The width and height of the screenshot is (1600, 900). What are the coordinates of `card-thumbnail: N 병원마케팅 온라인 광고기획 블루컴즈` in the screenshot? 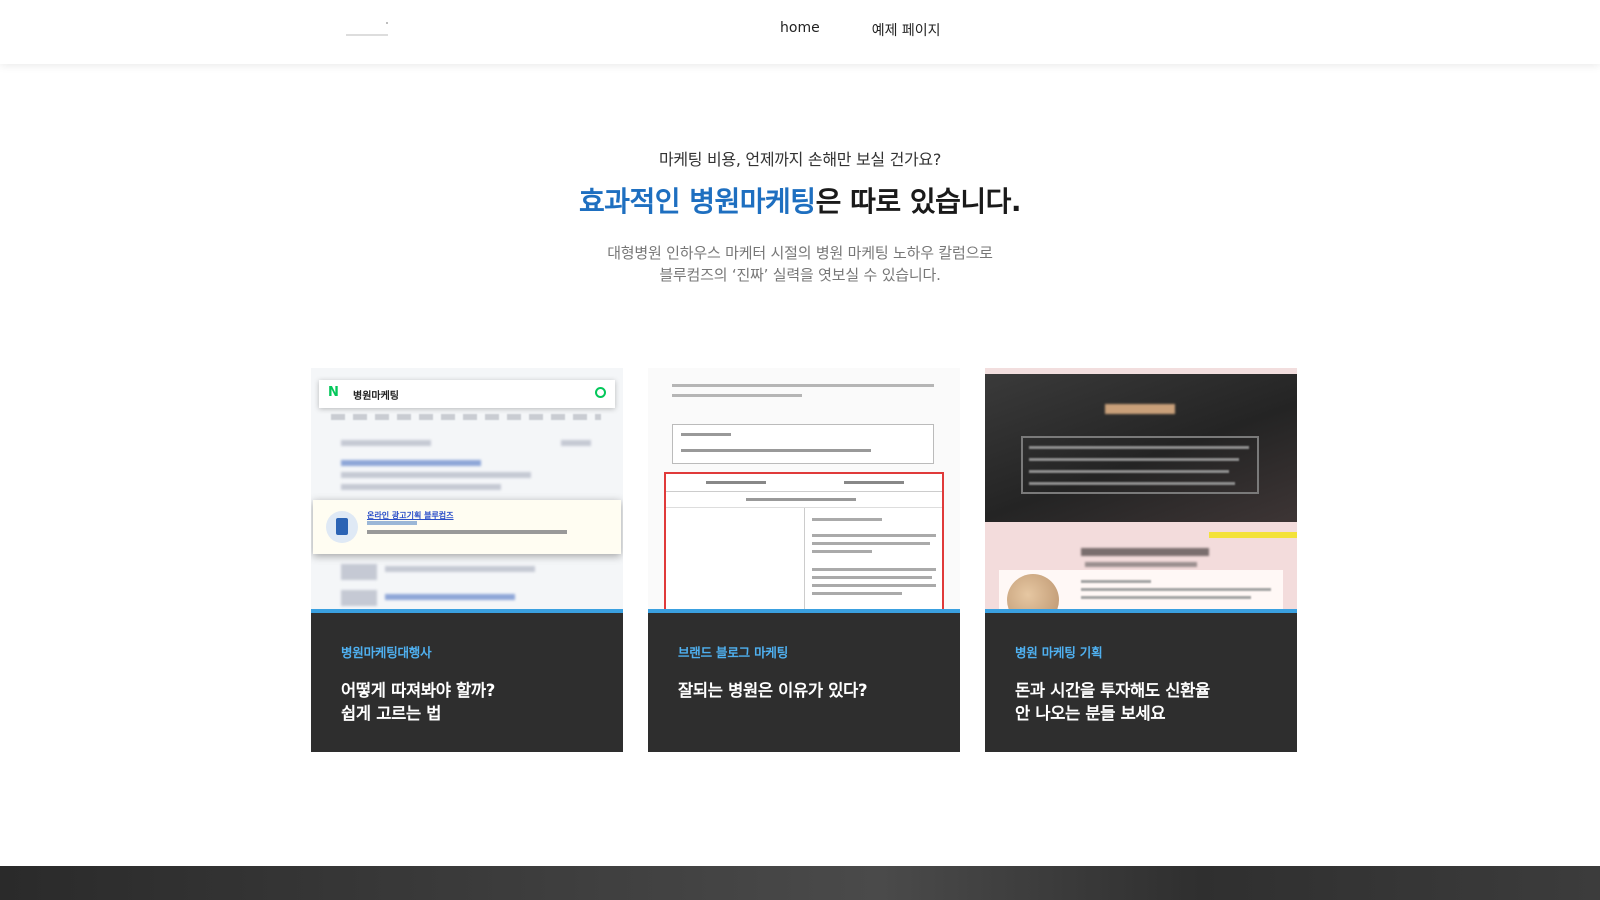 It's located at (467, 490).